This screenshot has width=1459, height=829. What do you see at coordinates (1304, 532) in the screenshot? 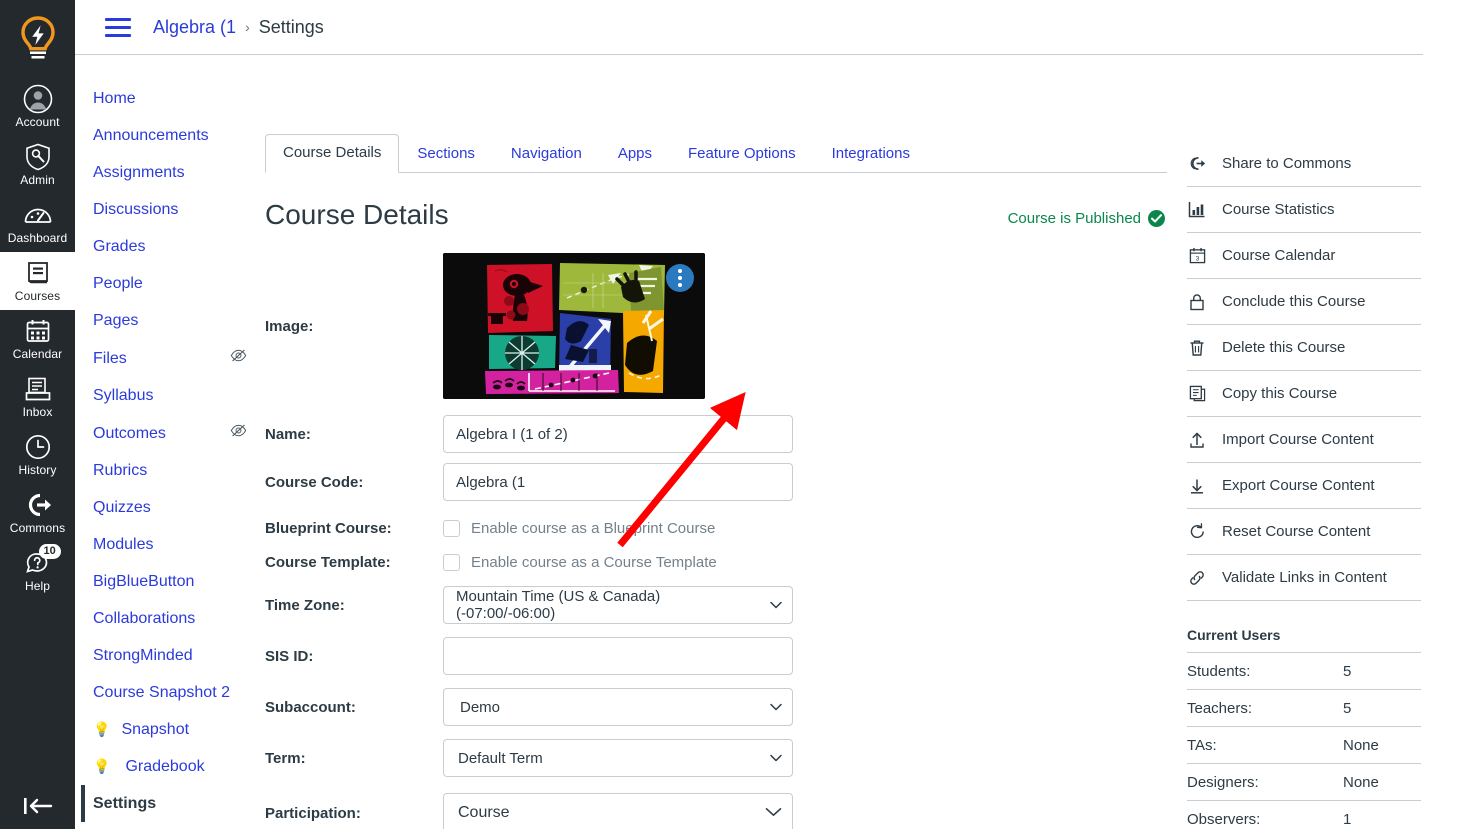
I see `sidebar-action-reset-course-content: Reset Course Content` at bounding box center [1304, 532].